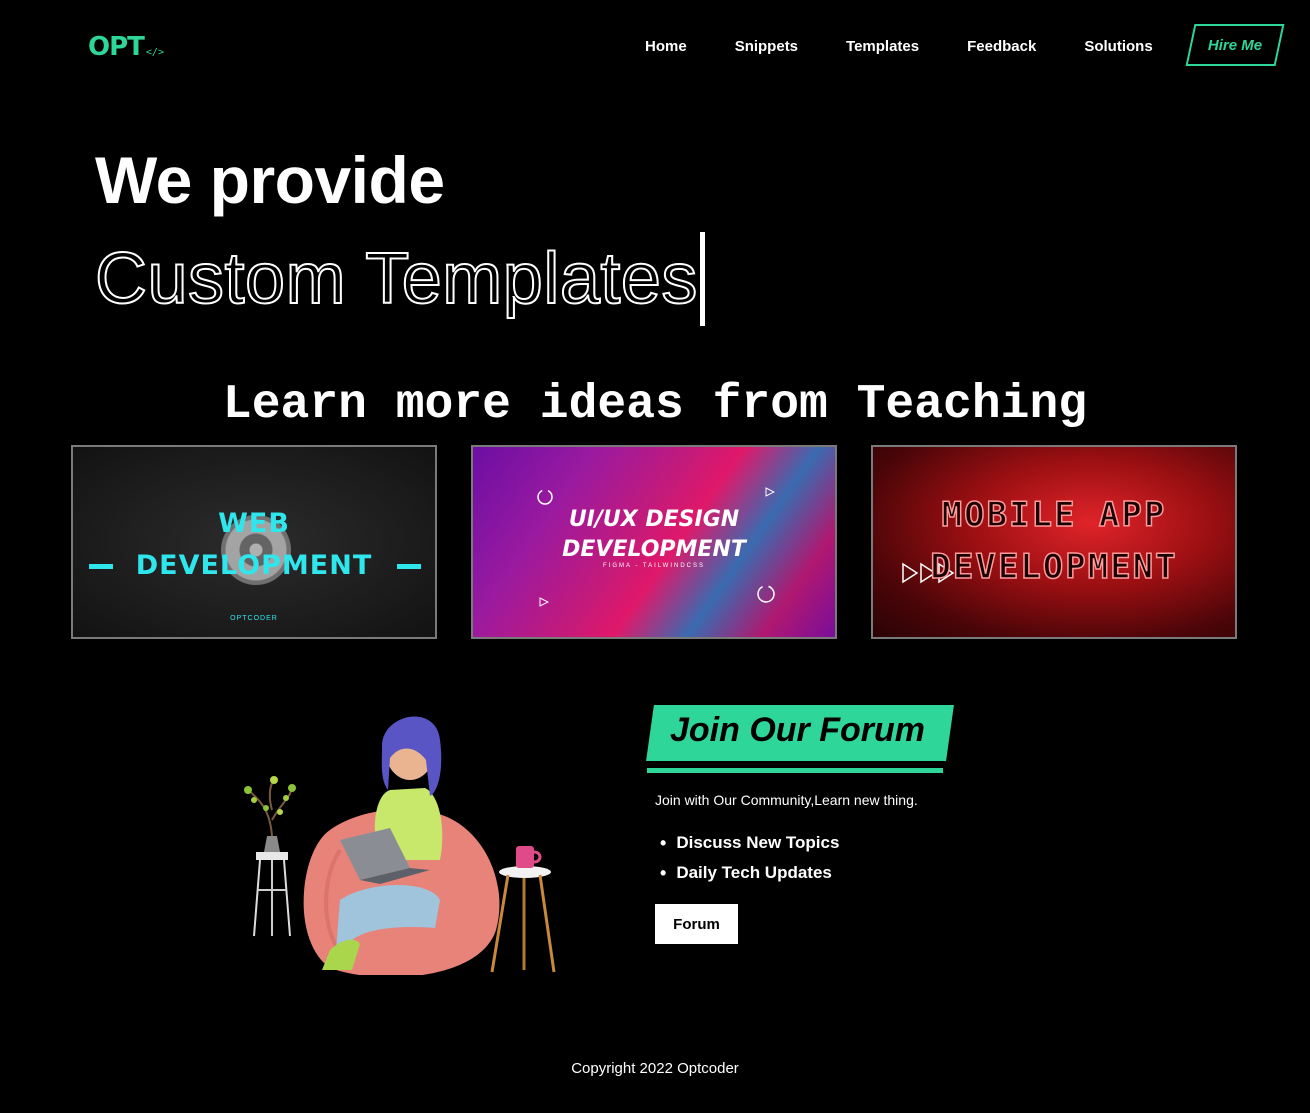 This screenshot has height=1113, width=1310. I want to click on forum-underline, so click(795, 770).